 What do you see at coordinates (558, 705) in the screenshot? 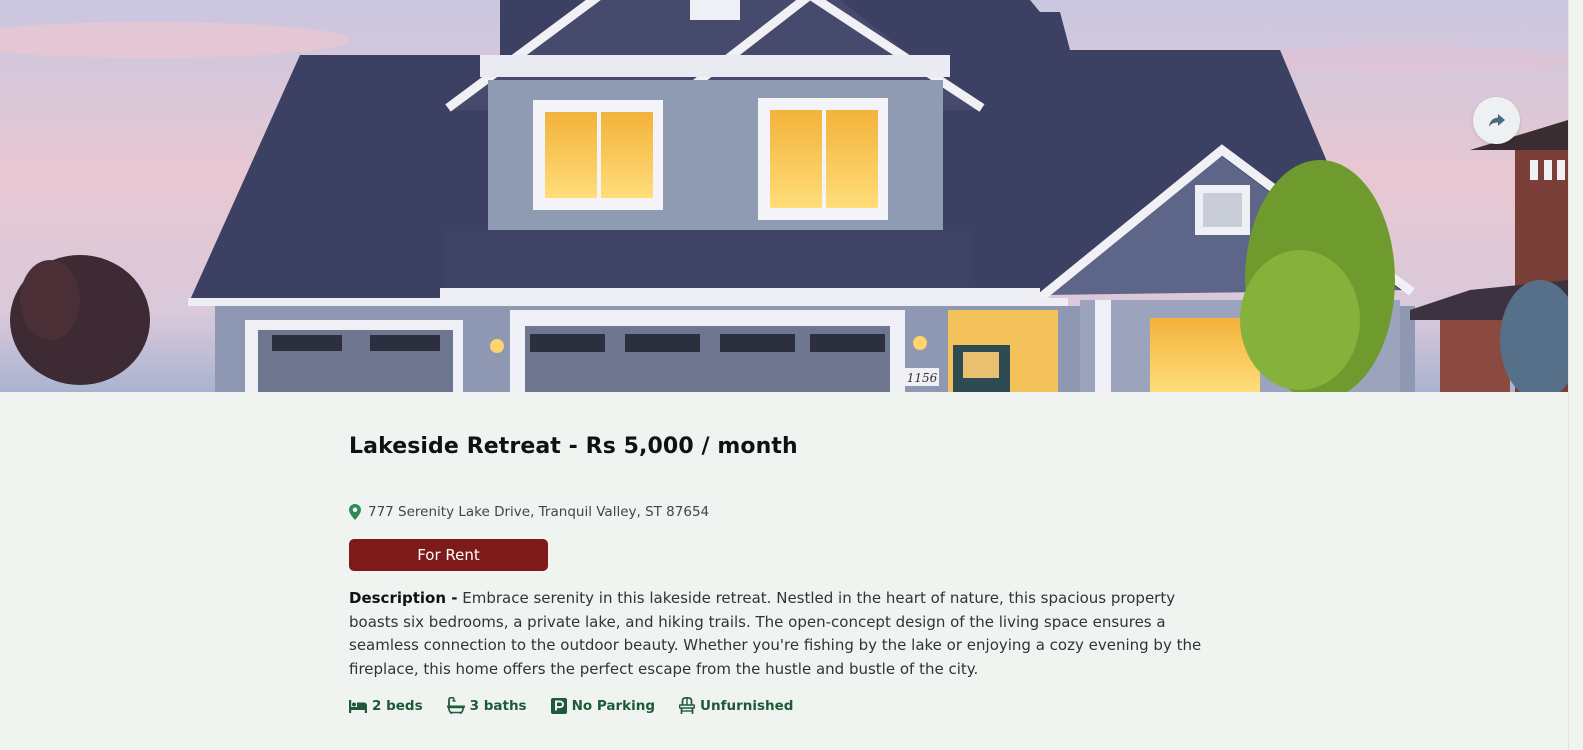
I see `parking-icon` at bounding box center [558, 705].